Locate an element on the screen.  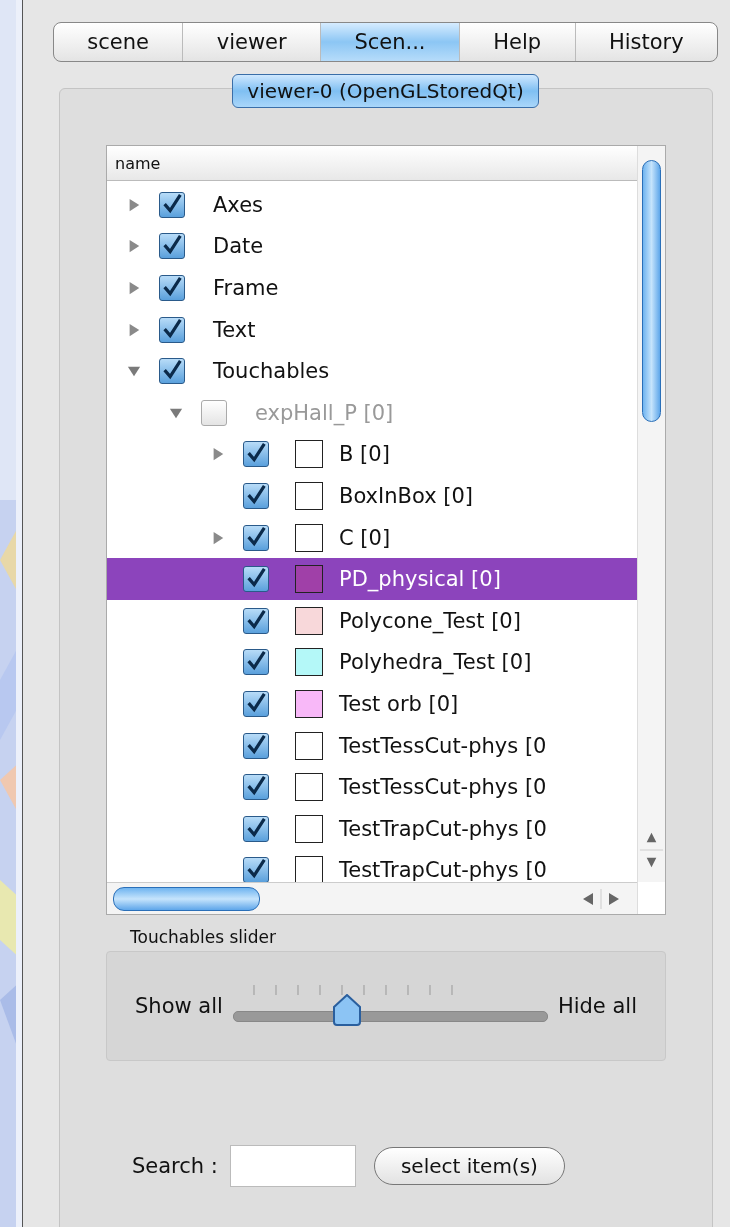
tree-item-label: expHall_P [0] is located at coordinates (324, 412).